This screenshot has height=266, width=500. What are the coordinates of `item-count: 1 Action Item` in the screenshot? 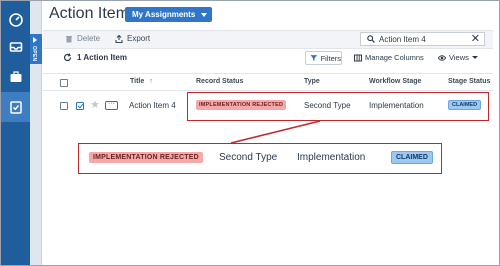 It's located at (95, 57).